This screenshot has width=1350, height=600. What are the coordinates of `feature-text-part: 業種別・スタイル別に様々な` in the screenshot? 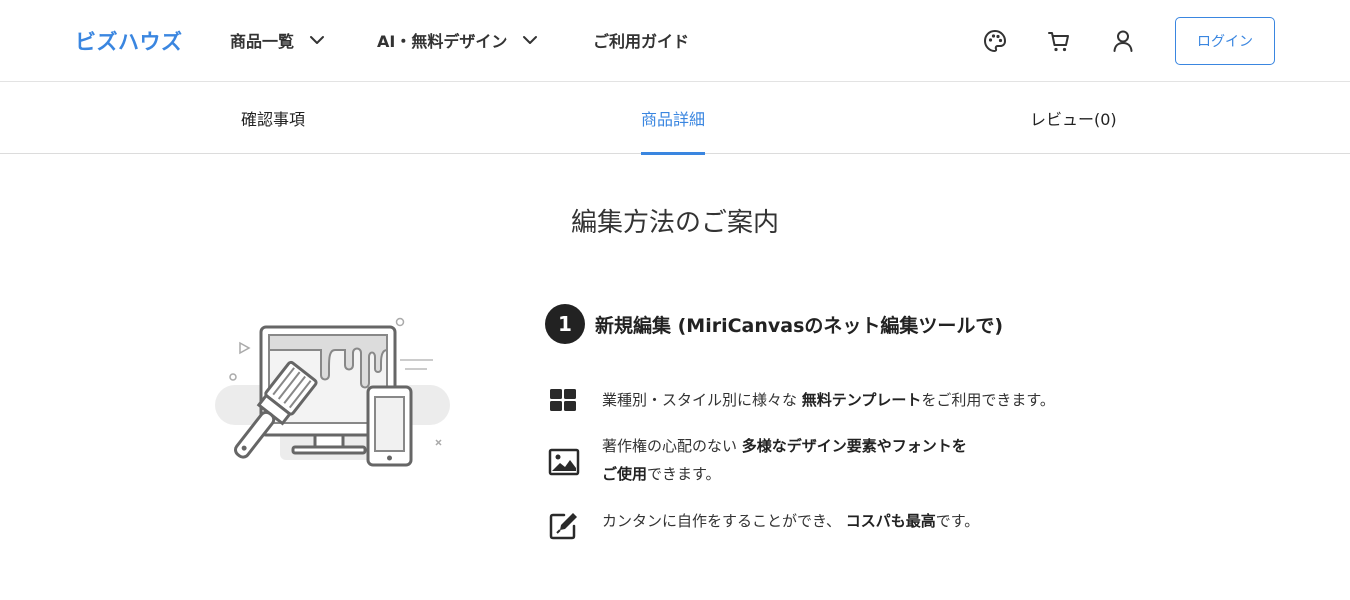 It's located at (702, 400).